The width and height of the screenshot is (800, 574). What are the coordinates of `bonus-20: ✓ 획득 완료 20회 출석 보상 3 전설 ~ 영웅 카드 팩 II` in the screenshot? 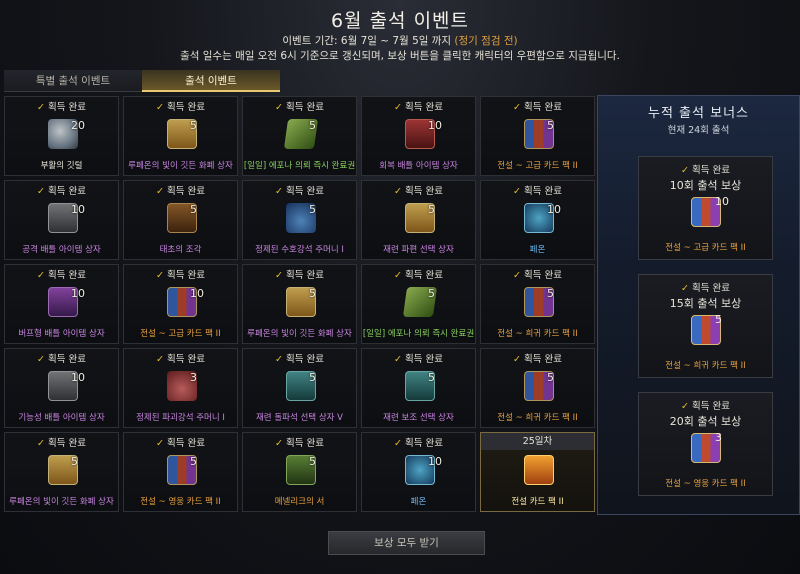 It's located at (705, 444).